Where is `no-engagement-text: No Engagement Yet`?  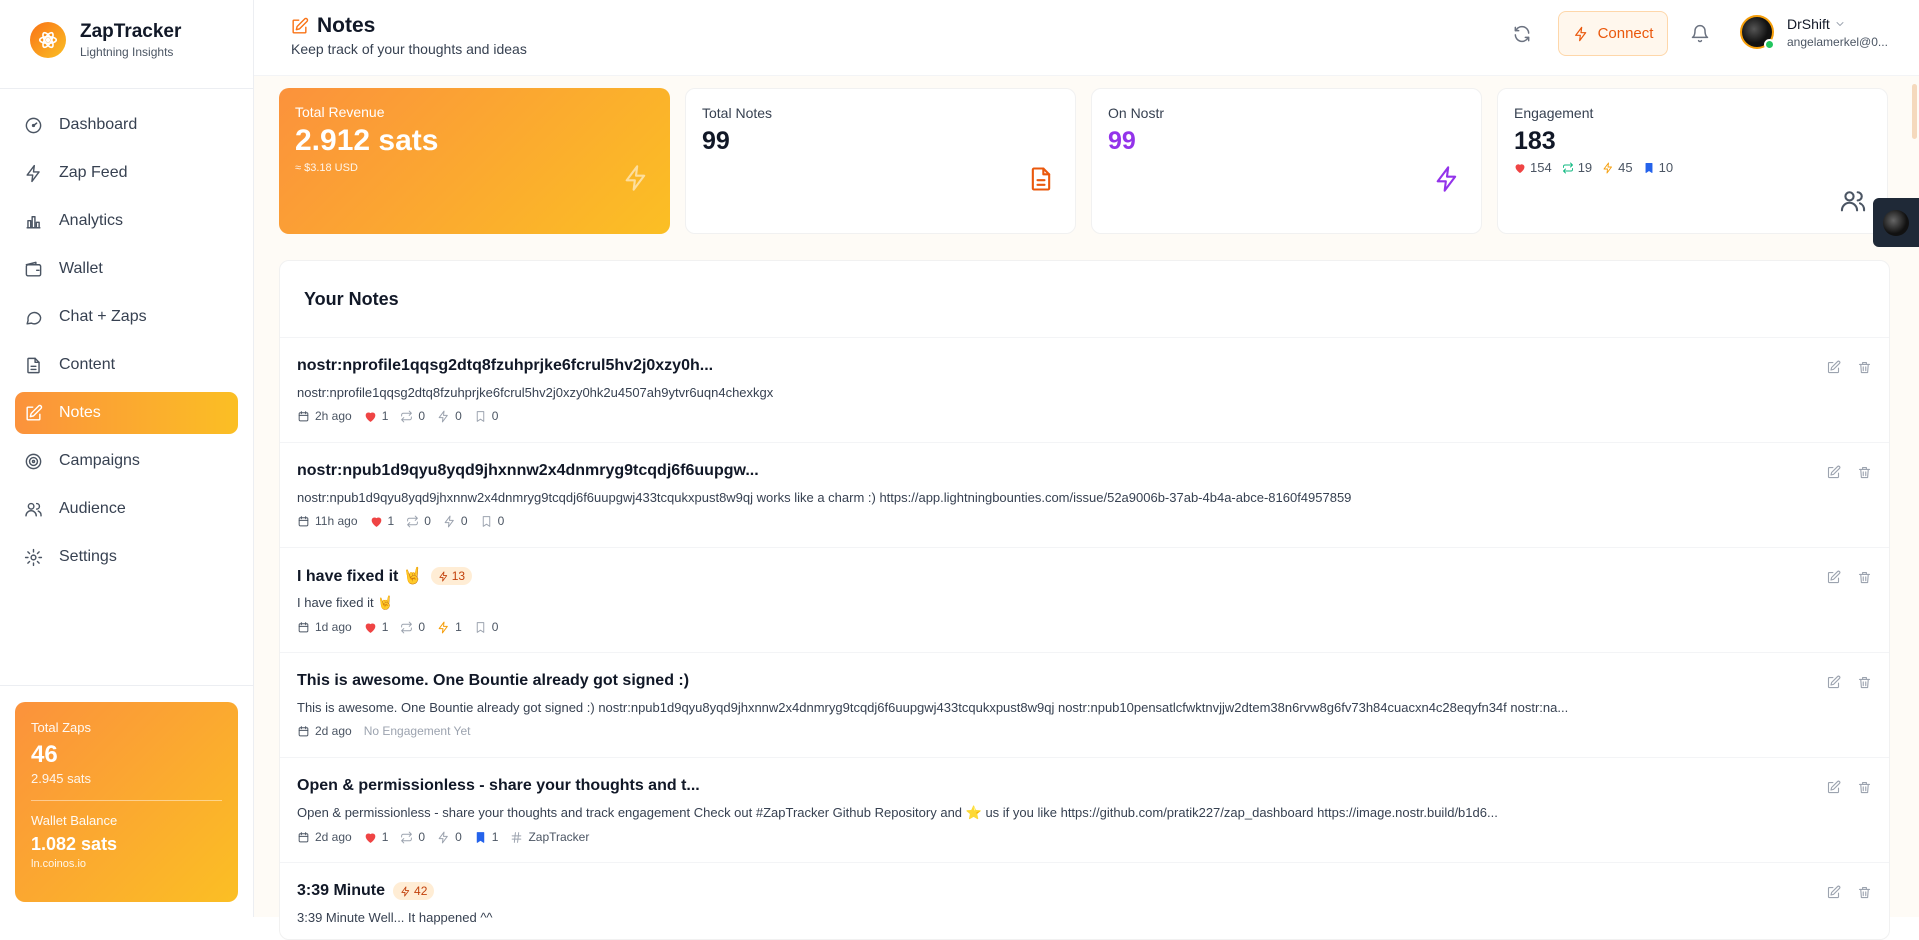 no-engagement-text: No Engagement Yet is located at coordinates (417, 731).